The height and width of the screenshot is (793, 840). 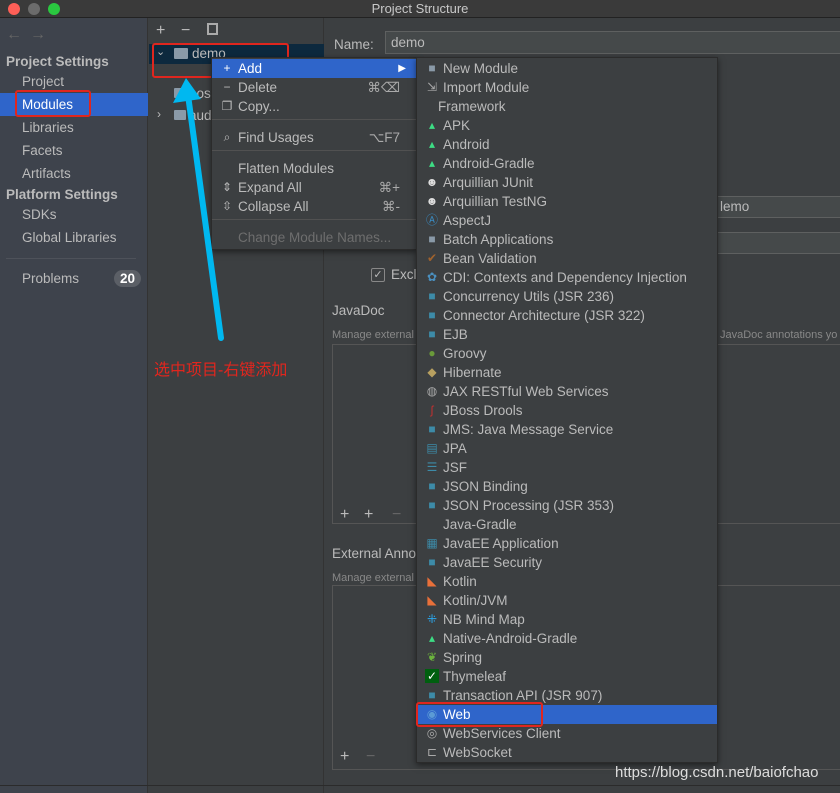 I want to click on annotation-text: 选中项目-右键添加, so click(x=221, y=370).